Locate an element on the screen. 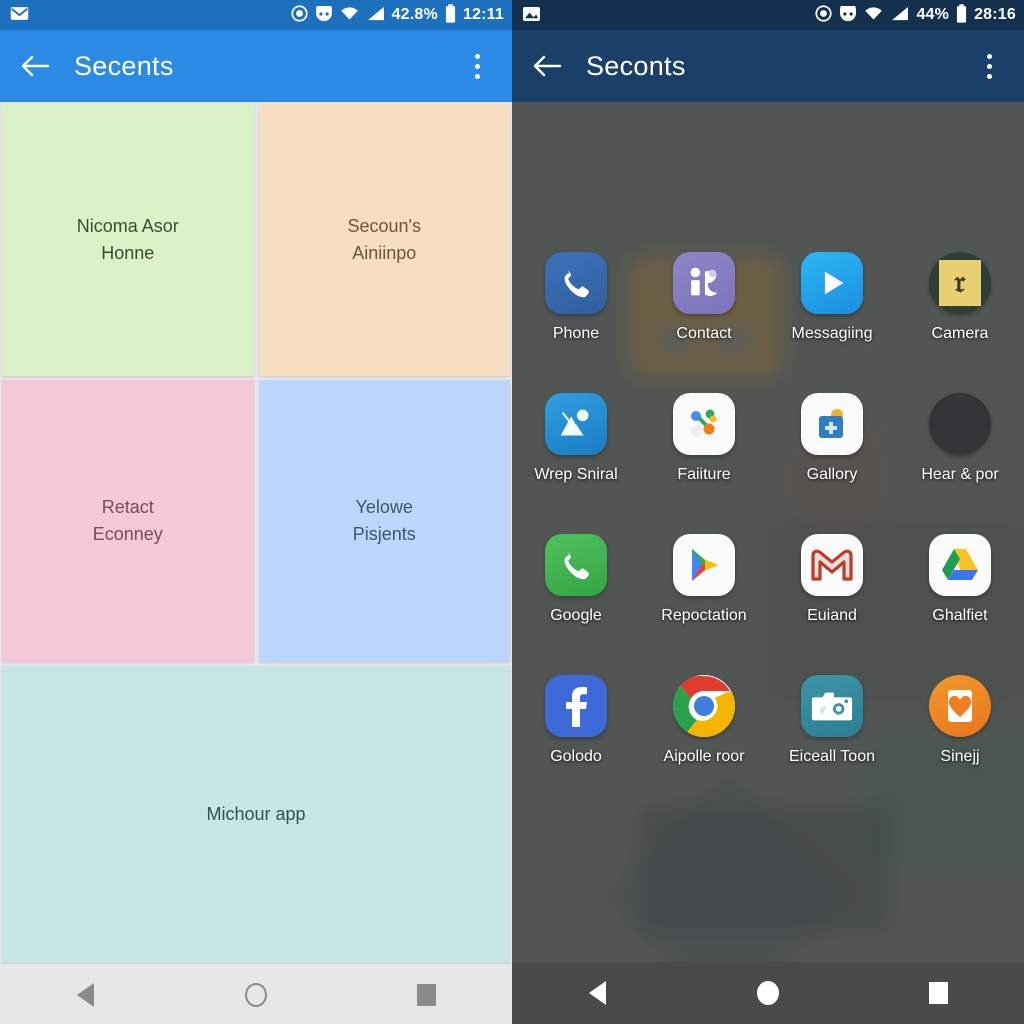 This screenshot has height=1024, width=1024. tile-line-1: Retact is located at coordinates (127, 507).